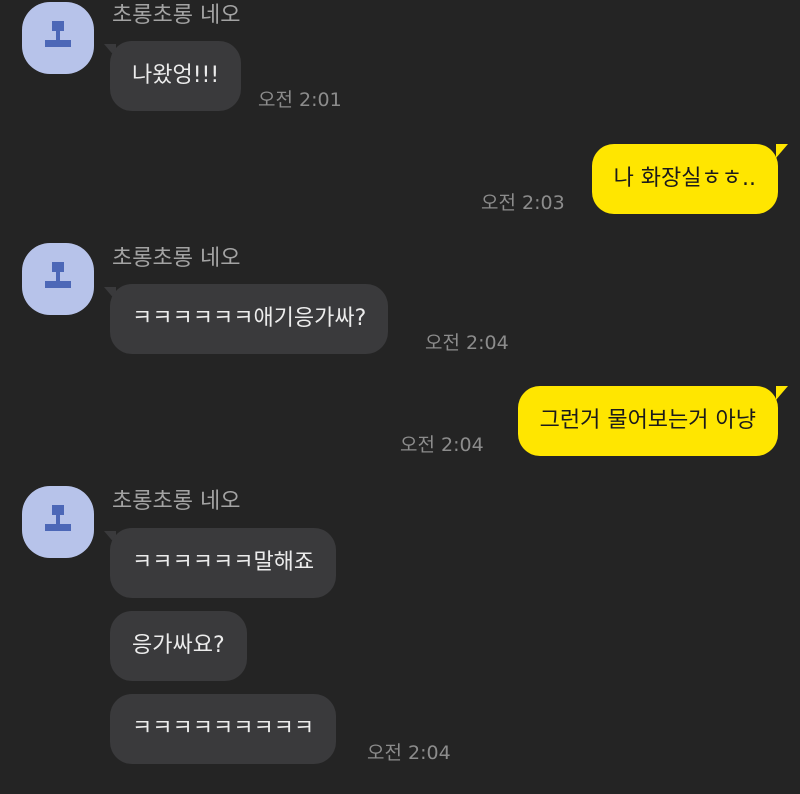  What do you see at coordinates (523, 203) in the screenshot?
I see `message-timestamp: 오전 2:03` at bounding box center [523, 203].